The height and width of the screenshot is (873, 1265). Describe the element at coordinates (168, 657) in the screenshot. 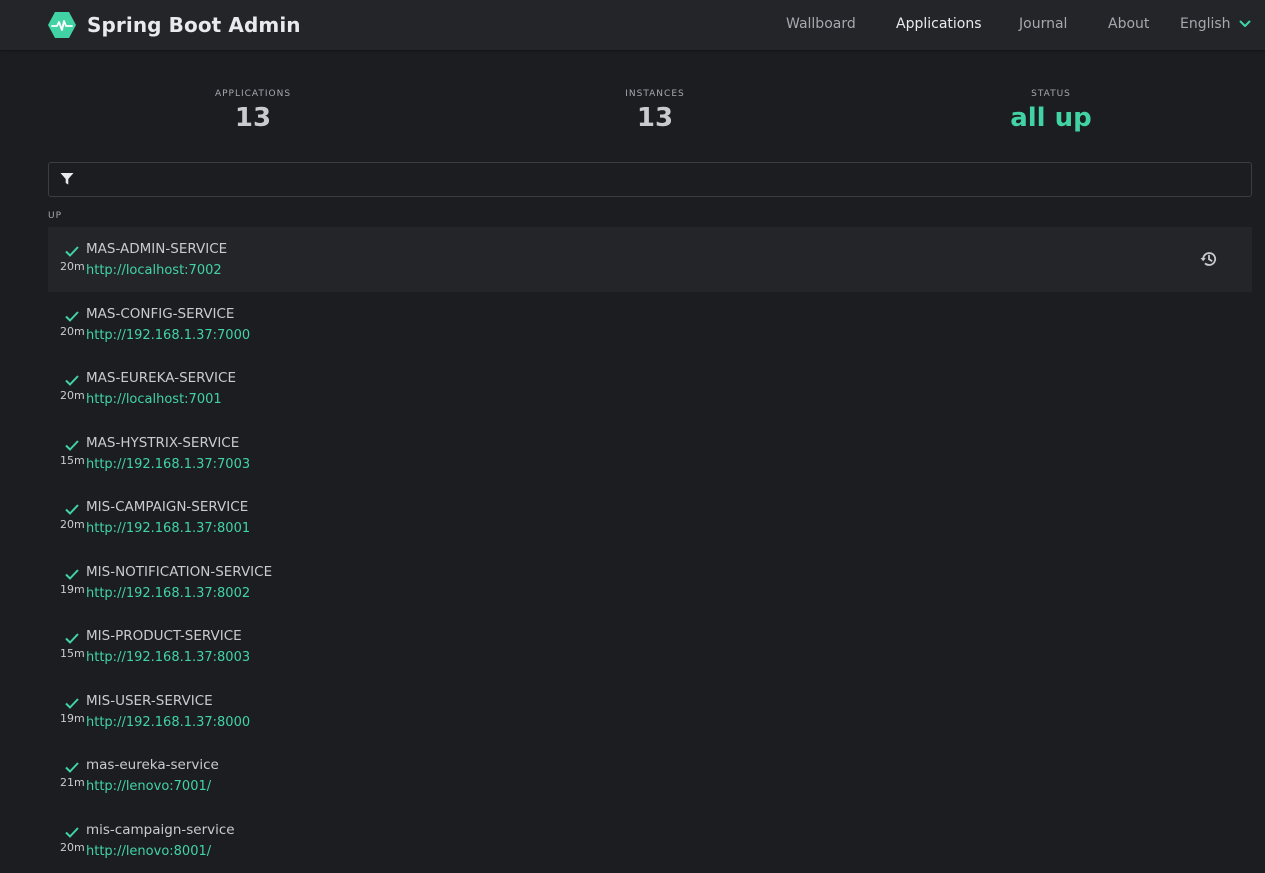

I see `application-url: http://192.168.1.37:8003` at that location.